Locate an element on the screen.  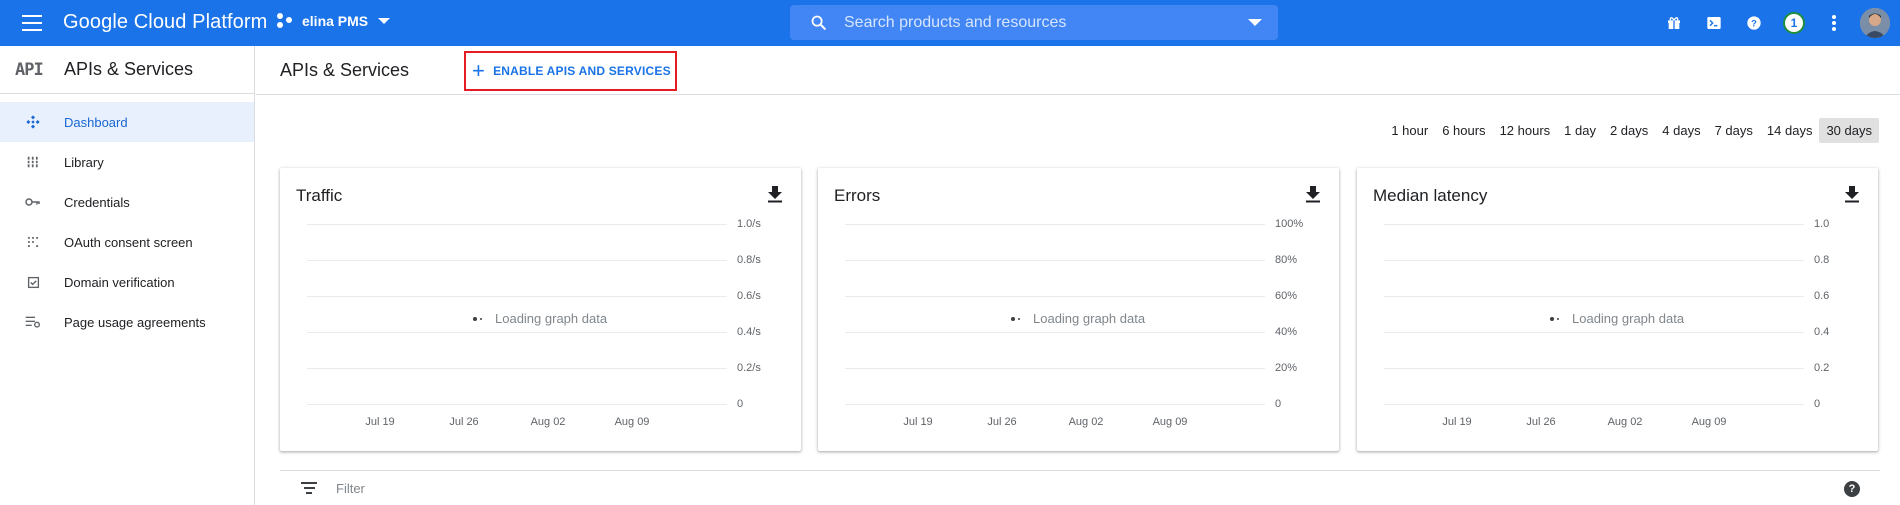
y-tick-label: 0.4/s is located at coordinates (749, 332).